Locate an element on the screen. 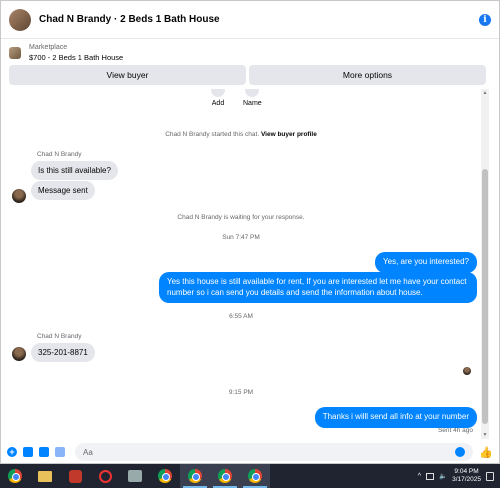  timestamp: Sun 7:47 PM is located at coordinates (241, 237).